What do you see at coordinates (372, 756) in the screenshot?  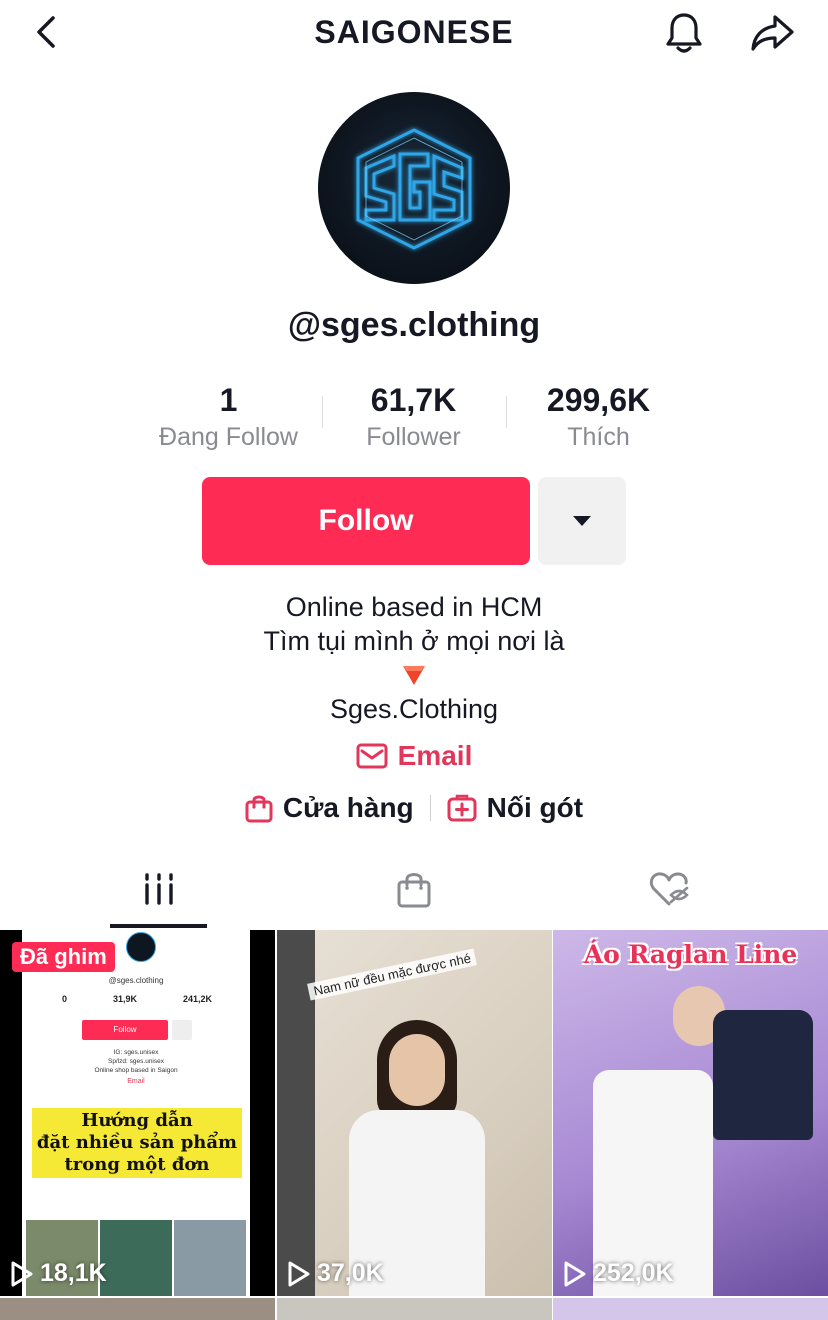 I see `mail-icon` at bounding box center [372, 756].